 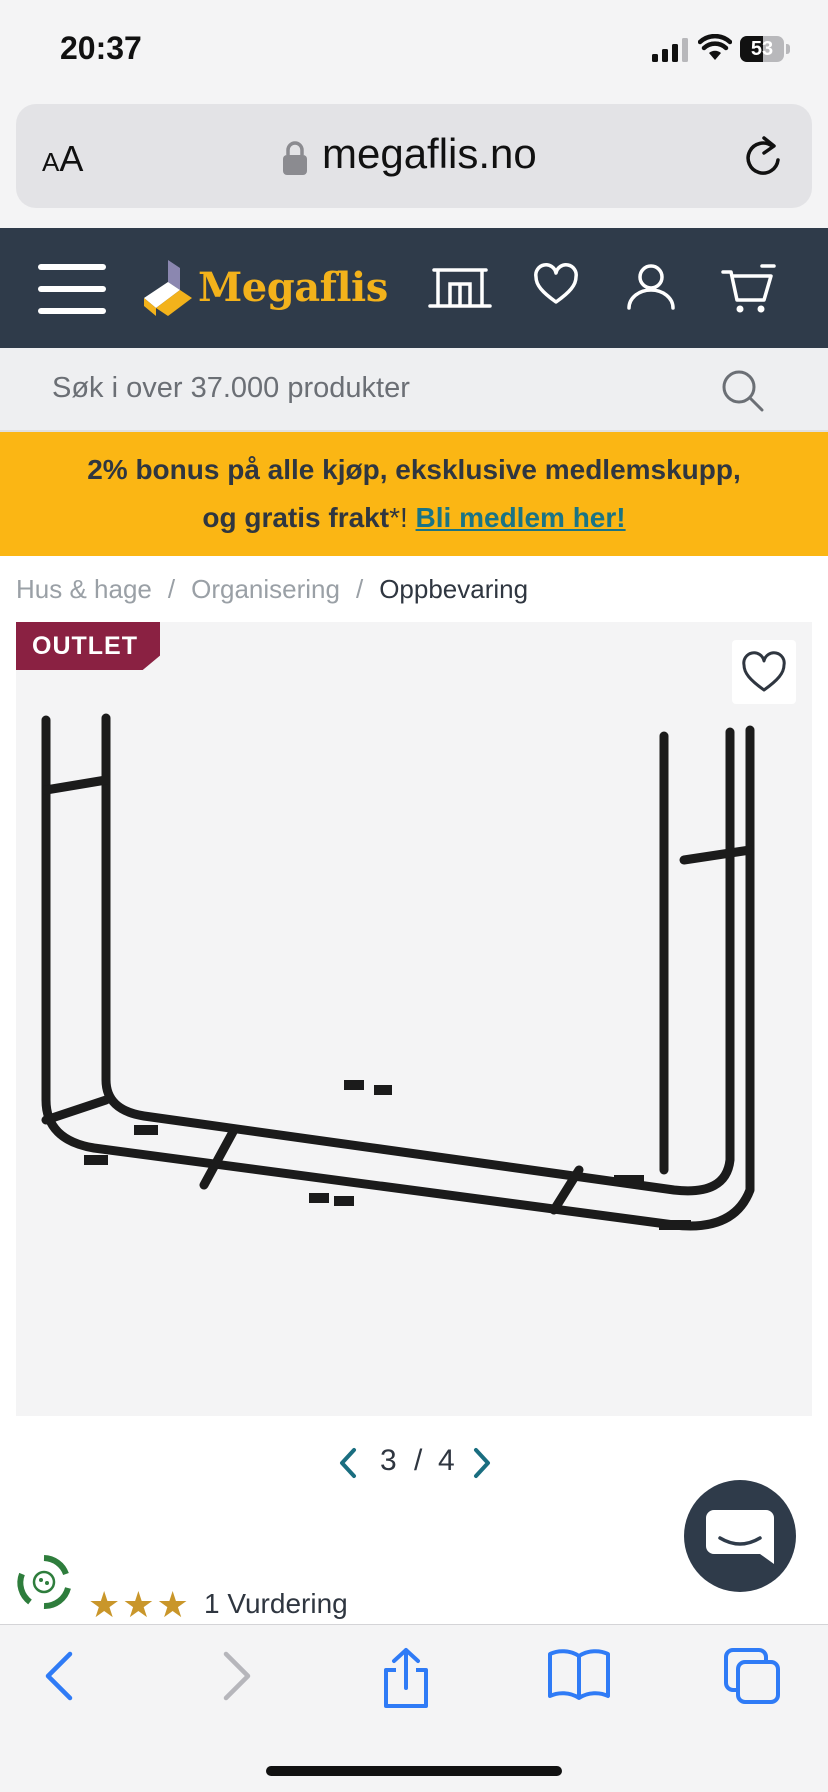 What do you see at coordinates (521, 517) in the screenshot?
I see `become-member-link: Bli medlem her!` at bounding box center [521, 517].